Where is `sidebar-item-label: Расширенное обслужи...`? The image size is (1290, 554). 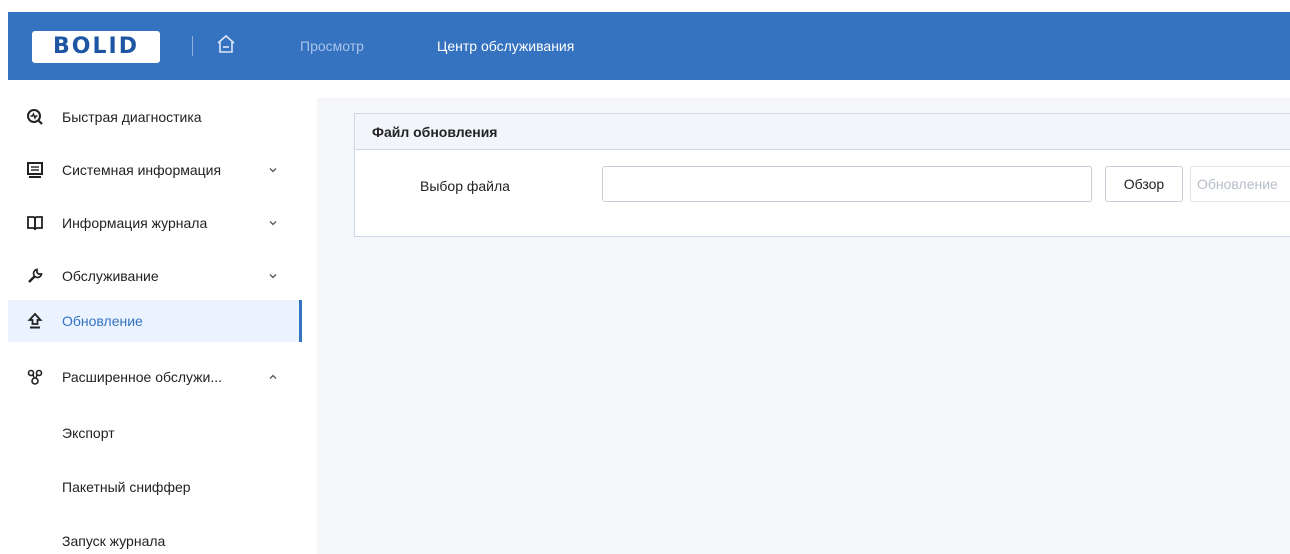 sidebar-item-label: Расширенное обслужи... is located at coordinates (142, 377).